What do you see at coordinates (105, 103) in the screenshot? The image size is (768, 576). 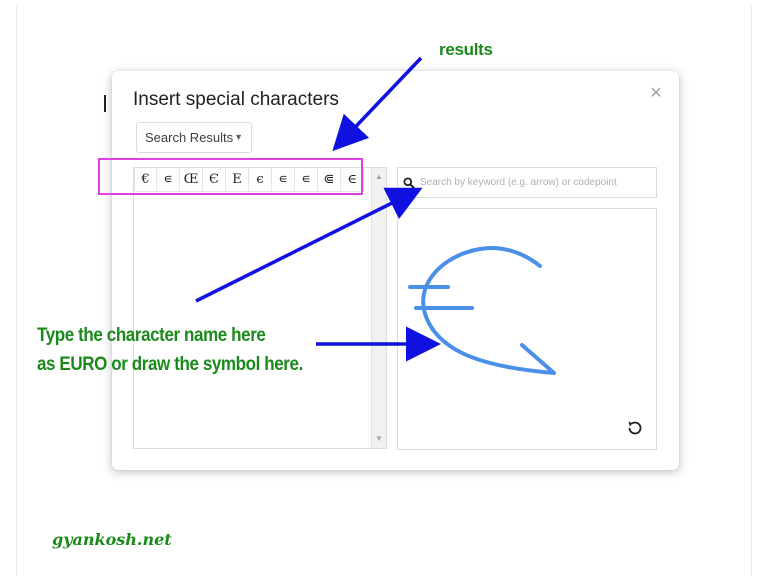 I see `text-cursor` at bounding box center [105, 103].